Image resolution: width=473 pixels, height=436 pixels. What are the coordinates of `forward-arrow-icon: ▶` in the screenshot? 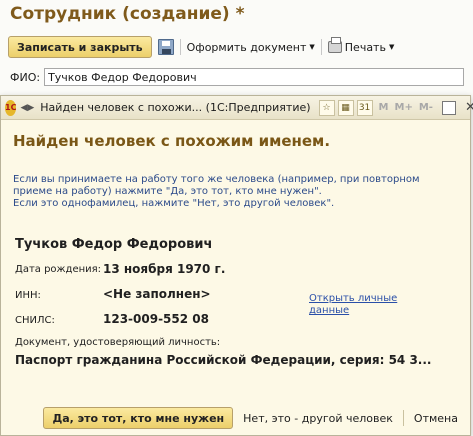 It's located at (30, 107).